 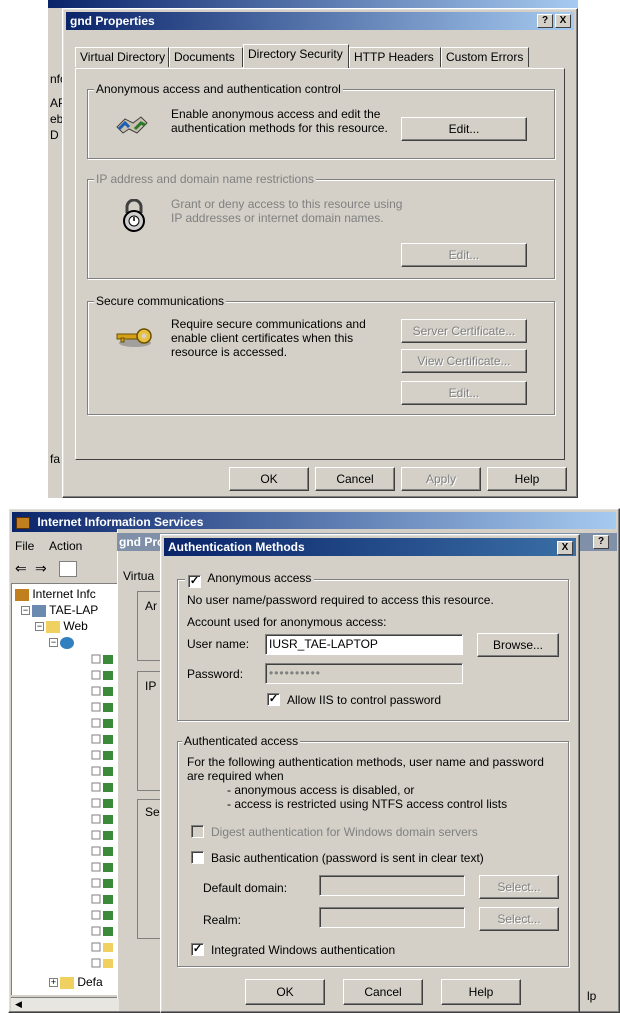 What do you see at coordinates (245, 888) in the screenshot?
I see `default-domain-label: Default domain:` at bounding box center [245, 888].